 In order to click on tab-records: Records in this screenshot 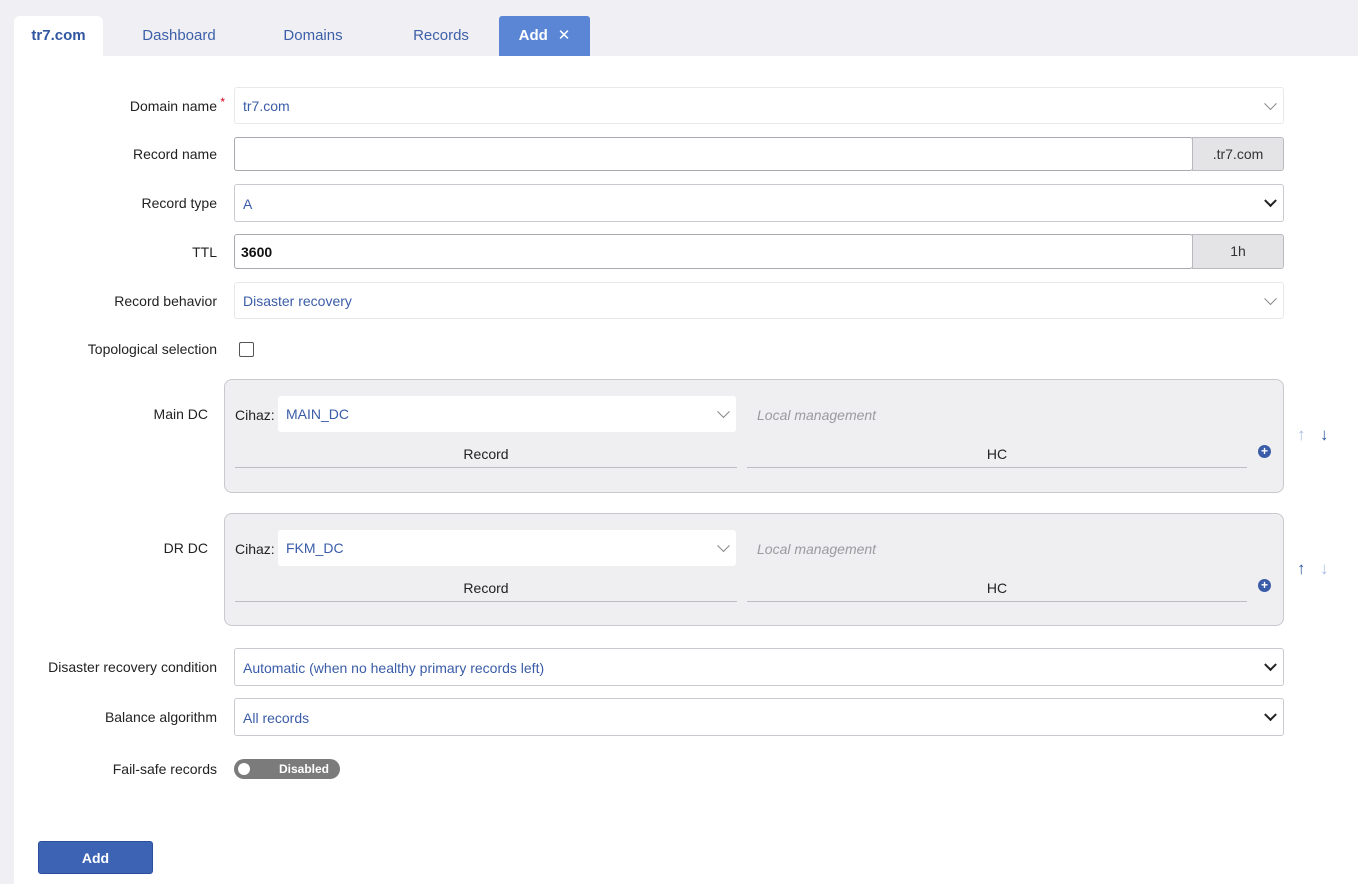, I will do `click(441, 36)`.